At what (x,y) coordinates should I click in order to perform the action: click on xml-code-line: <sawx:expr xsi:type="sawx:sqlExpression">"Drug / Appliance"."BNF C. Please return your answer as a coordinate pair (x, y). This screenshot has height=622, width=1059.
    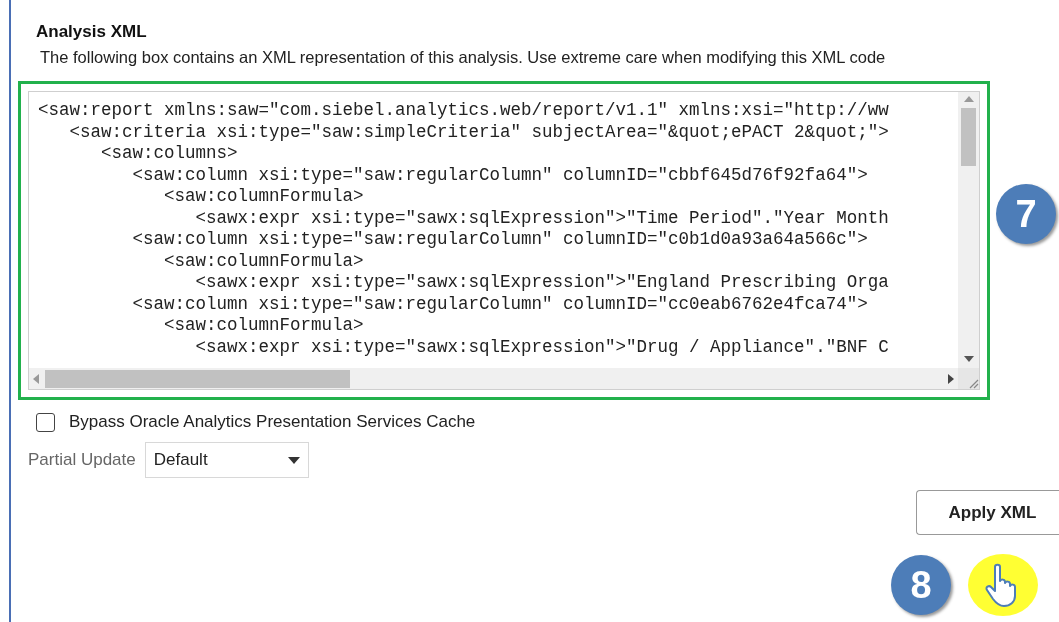
    Looking at the image, I should click on (542, 347).